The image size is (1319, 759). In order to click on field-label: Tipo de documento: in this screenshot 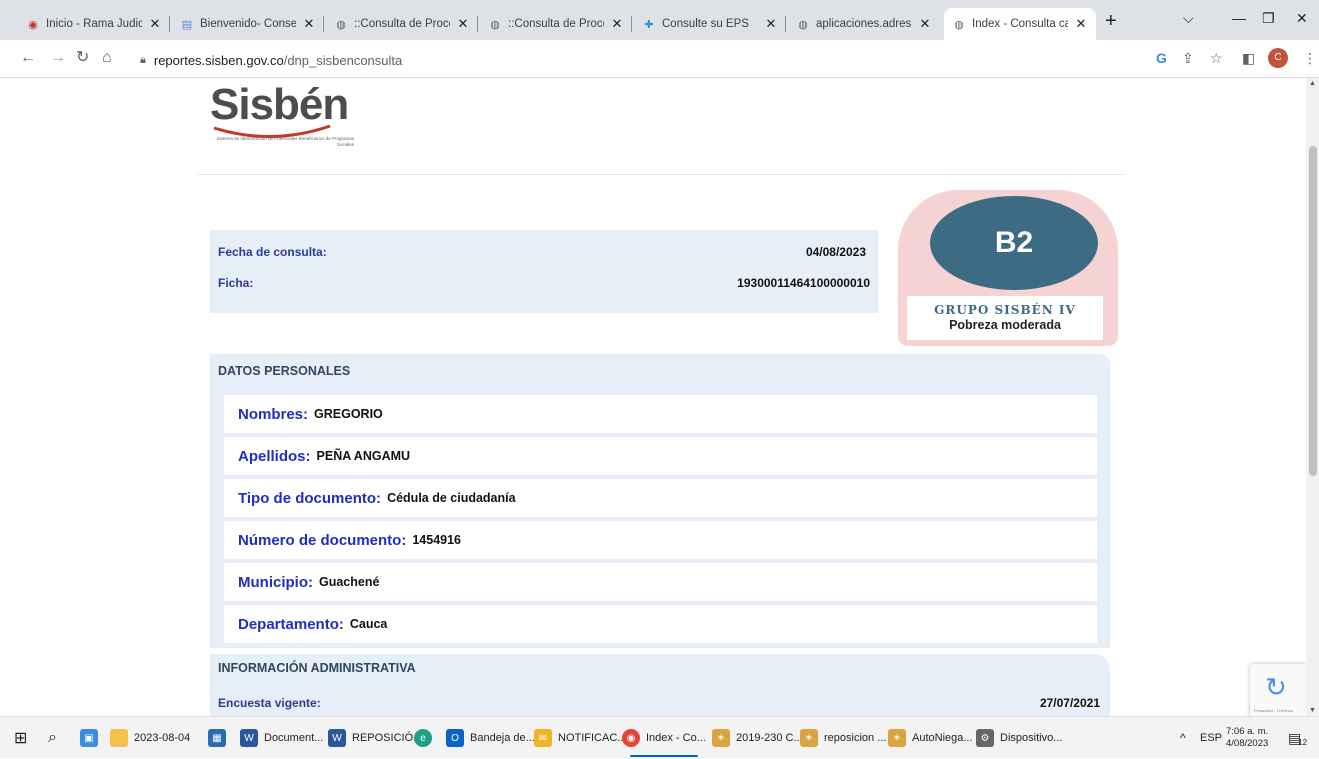, I will do `click(310, 498)`.